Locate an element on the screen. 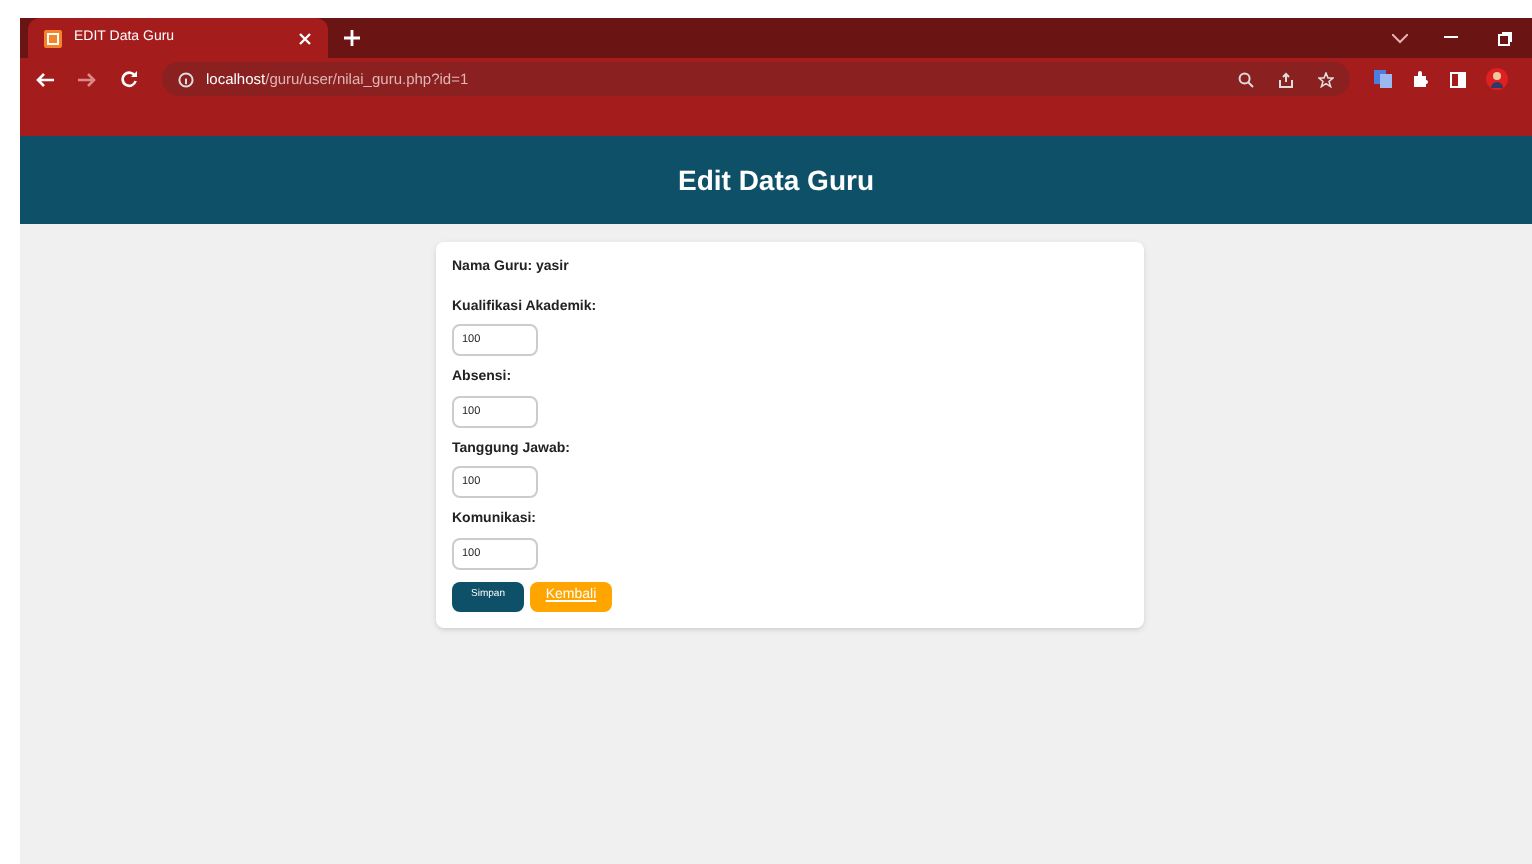  restore-icon is located at coordinates (1505, 38).